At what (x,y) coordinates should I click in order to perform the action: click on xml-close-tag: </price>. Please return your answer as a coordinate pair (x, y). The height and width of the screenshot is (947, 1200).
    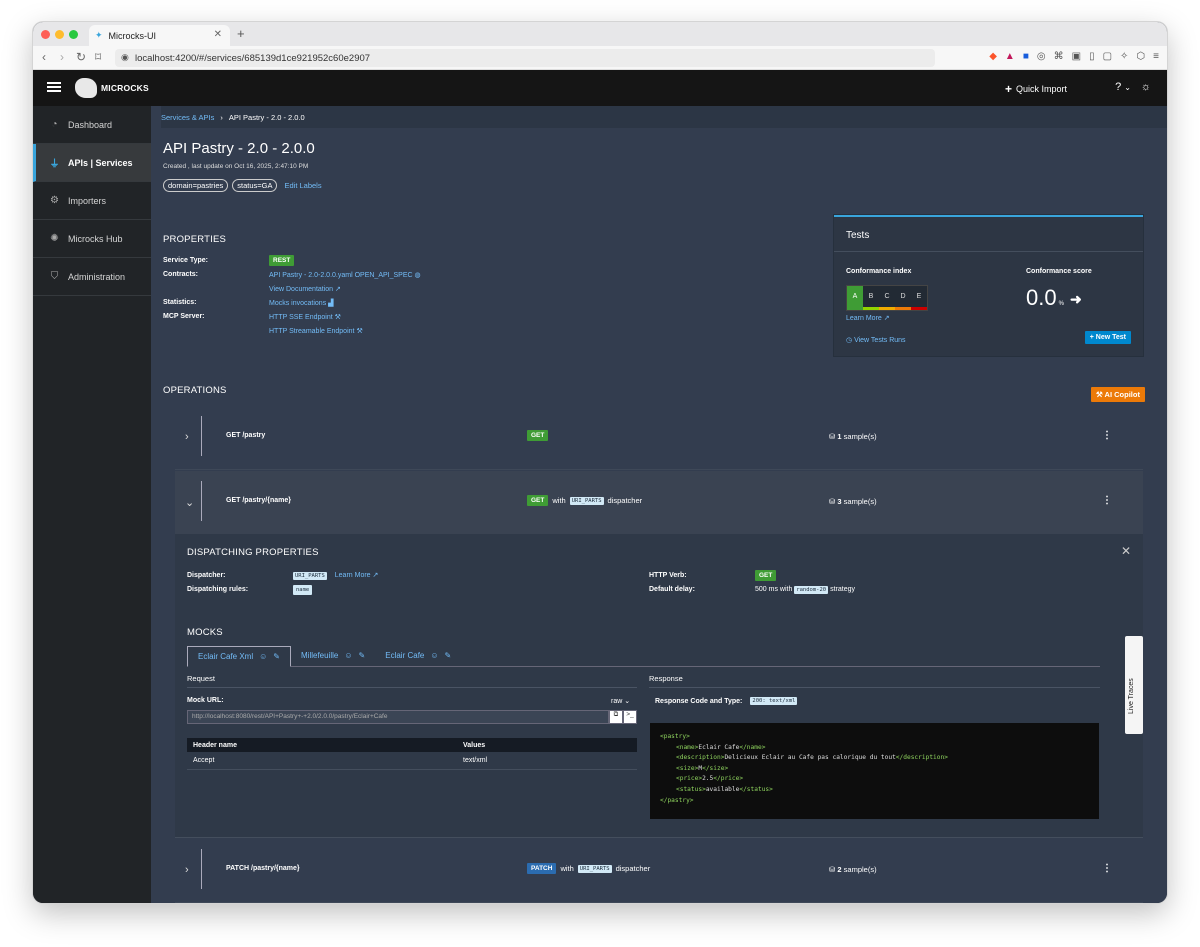
    Looking at the image, I should click on (728, 779).